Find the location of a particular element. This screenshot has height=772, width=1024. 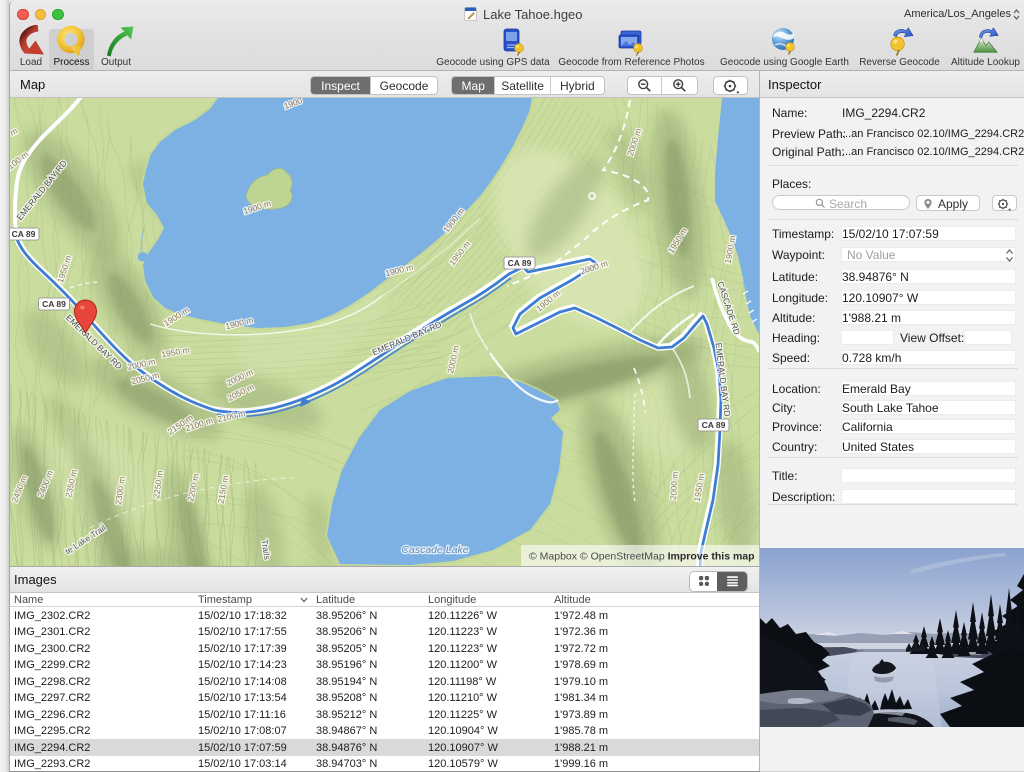

svg-text: Cascade Lake is located at coordinates (434, 550).